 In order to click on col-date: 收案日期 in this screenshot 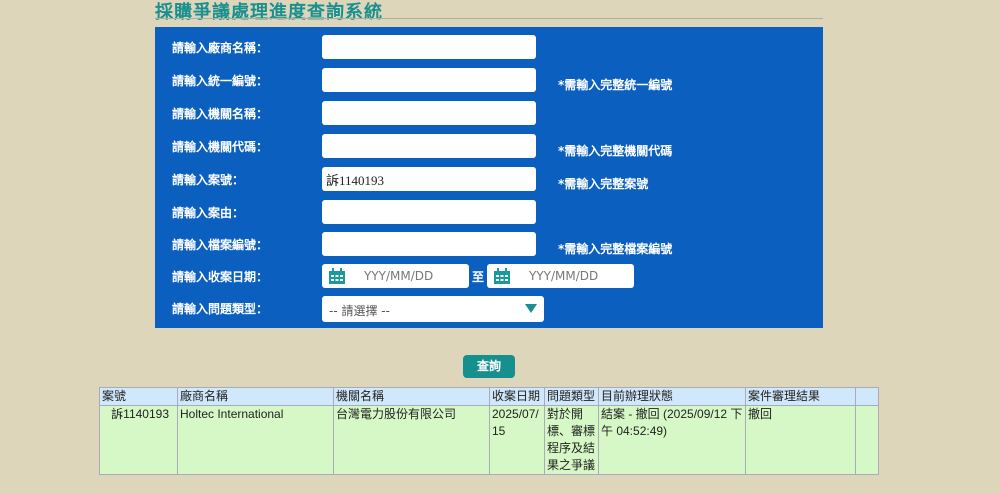, I will do `click(517, 396)`.